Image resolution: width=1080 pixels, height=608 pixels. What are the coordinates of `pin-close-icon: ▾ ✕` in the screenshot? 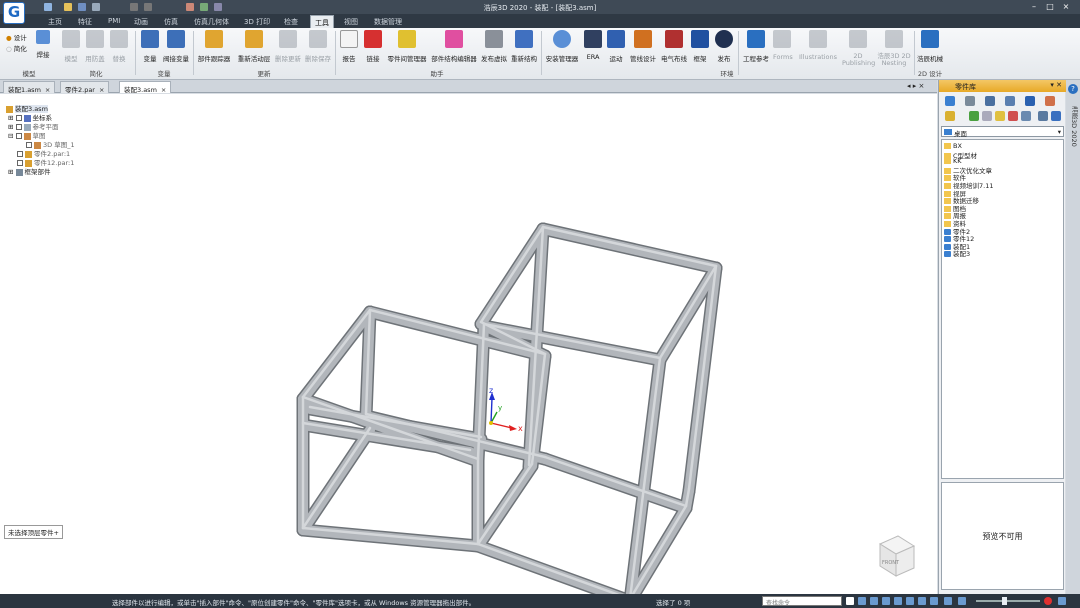 It's located at (1056, 85).